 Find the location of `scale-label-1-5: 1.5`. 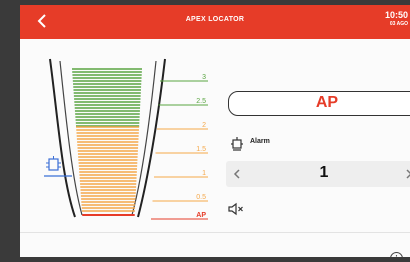

scale-label-1-5: 1.5 is located at coordinates (201, 149).